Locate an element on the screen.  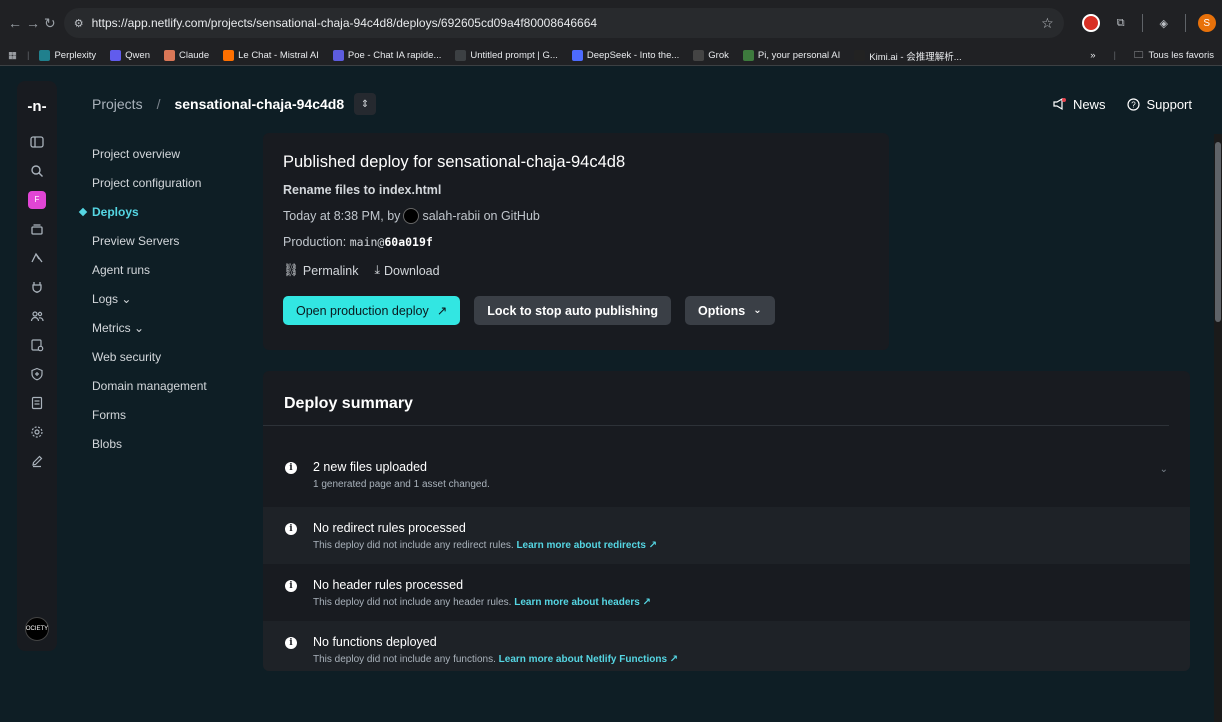
subnav-item-label: Project configuration is located at coordinates (147, 182).